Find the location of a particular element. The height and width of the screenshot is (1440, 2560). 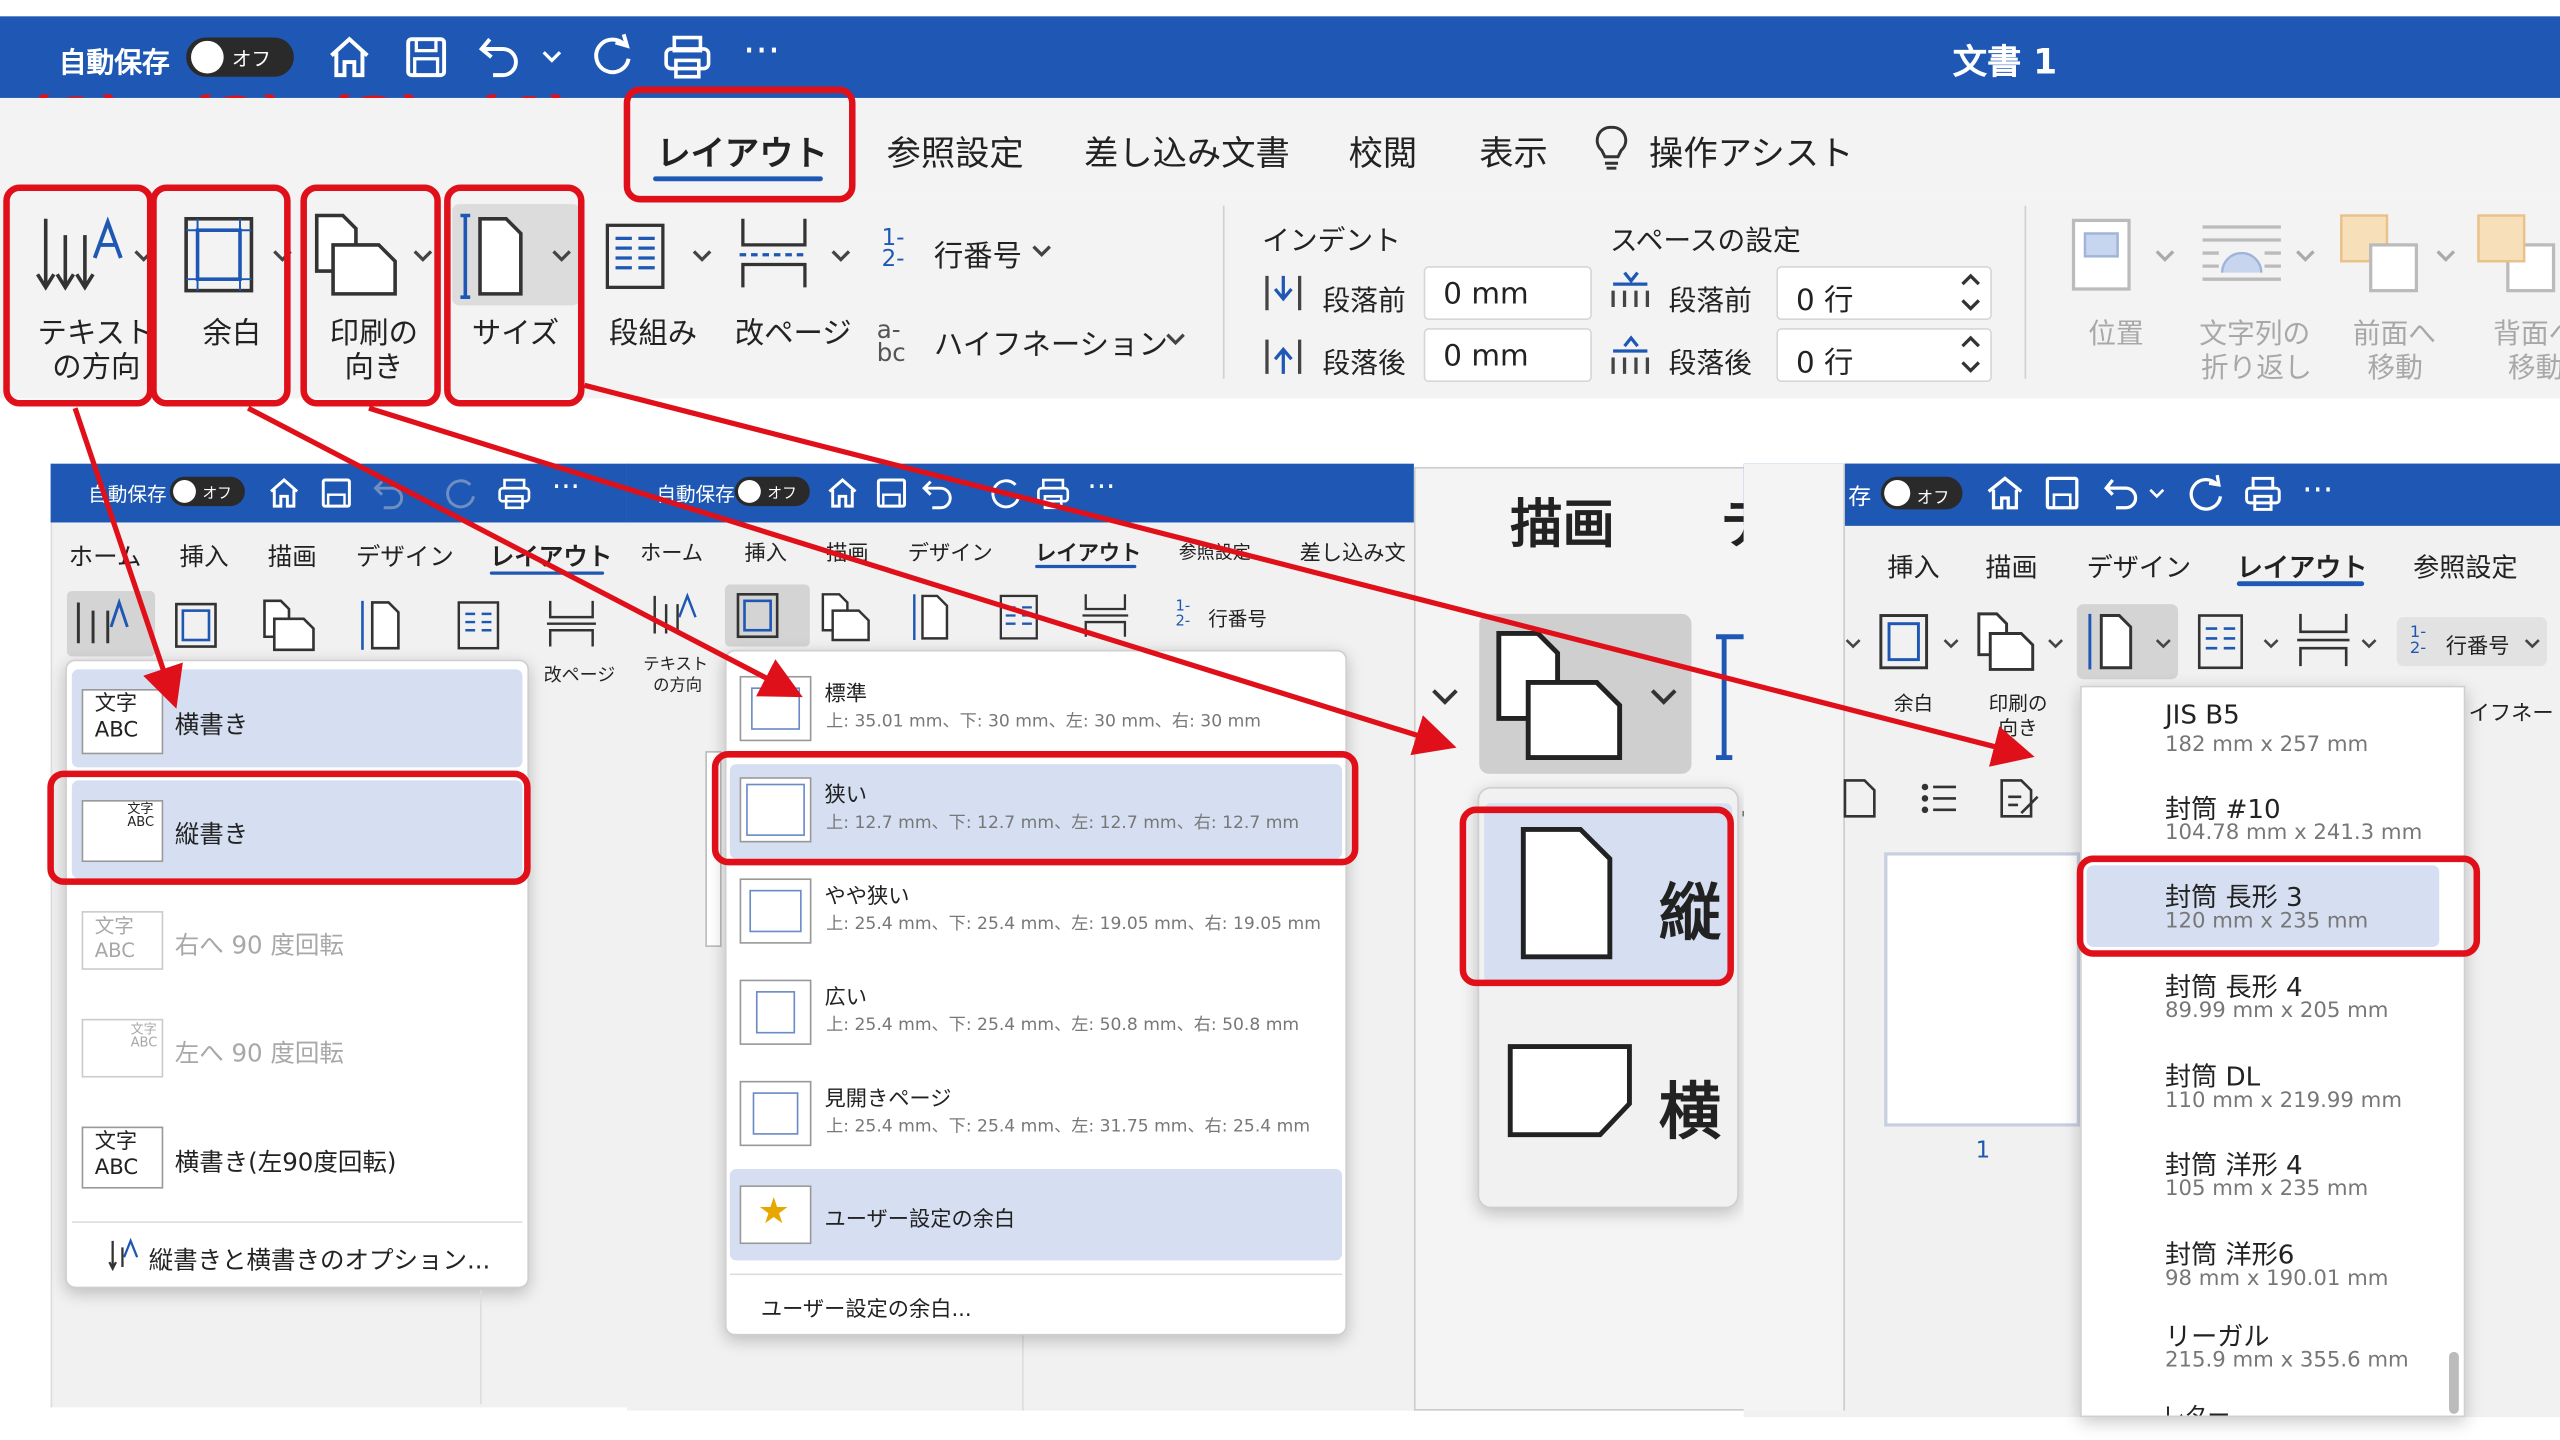

arrow-to-vertical-text is located at coordinates (127, 558).